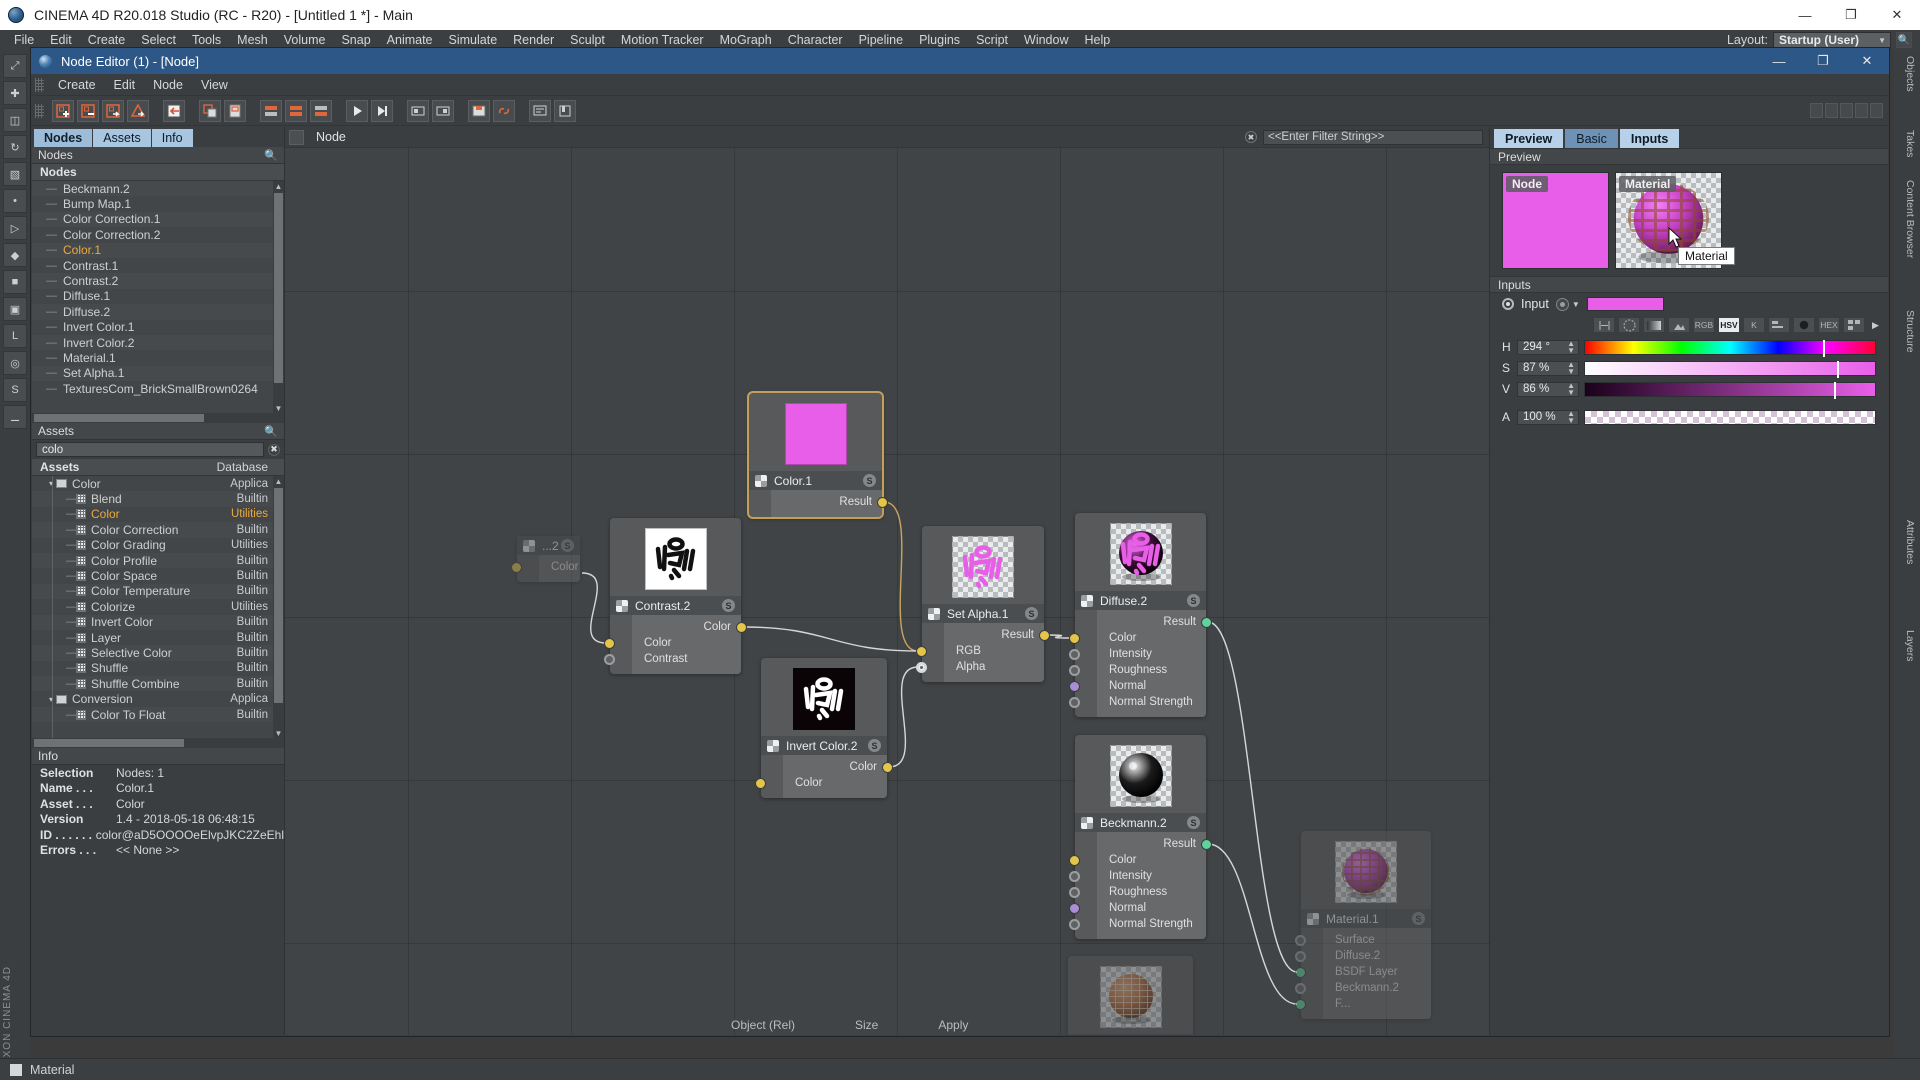 Image resolution: width=1920 pixels, height=1080 pixels. What do you see at coordinates (980, 667) in the screenshot?
I see `node-input-port: Alpha` at bounding box center [980, 667].